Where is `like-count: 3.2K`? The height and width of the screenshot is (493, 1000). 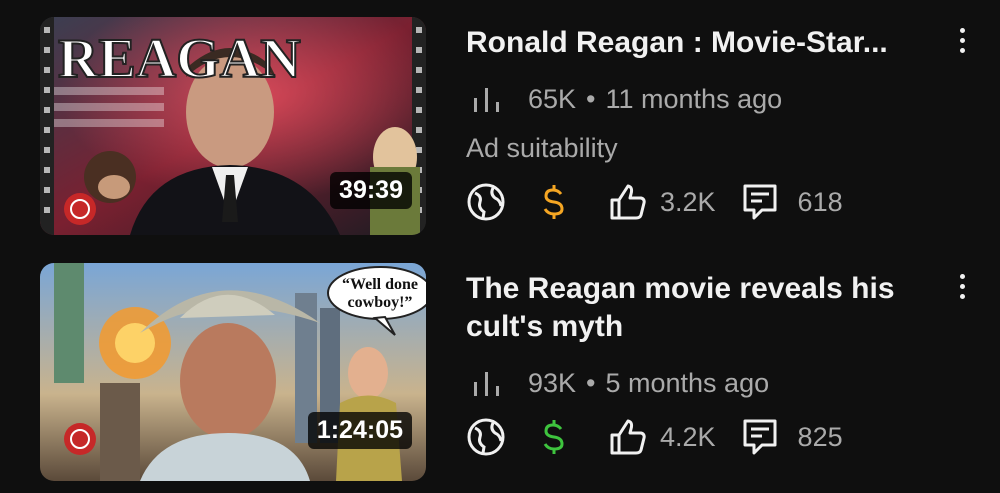
like-count: 3.2K is located at coordinates (688, 201).